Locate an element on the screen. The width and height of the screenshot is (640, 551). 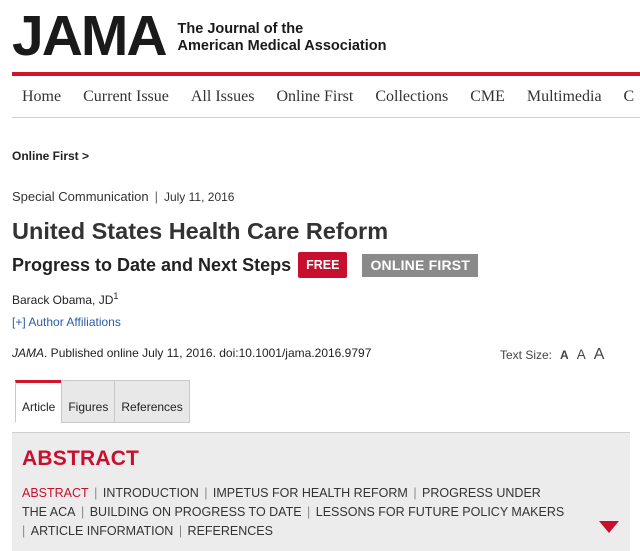
nav-all-issues: All Issues is located at coordinates (223, 97).